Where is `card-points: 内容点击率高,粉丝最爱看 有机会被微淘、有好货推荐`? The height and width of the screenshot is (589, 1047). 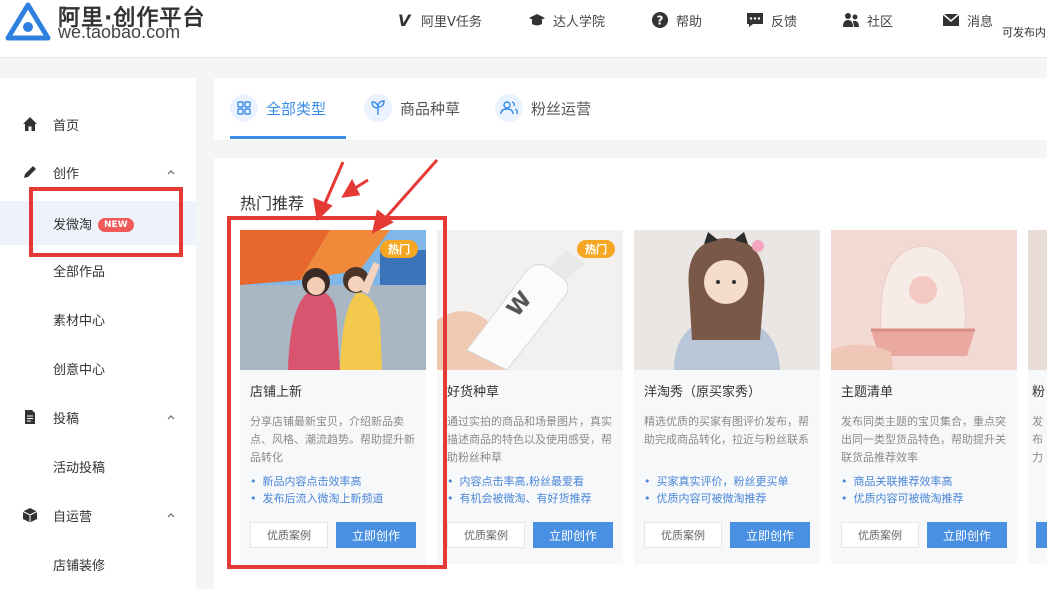
card-points: 内容点击率高,粉丝最爱看 有机会被微淘、有好货推荐 is located at coordinates (535, 490).